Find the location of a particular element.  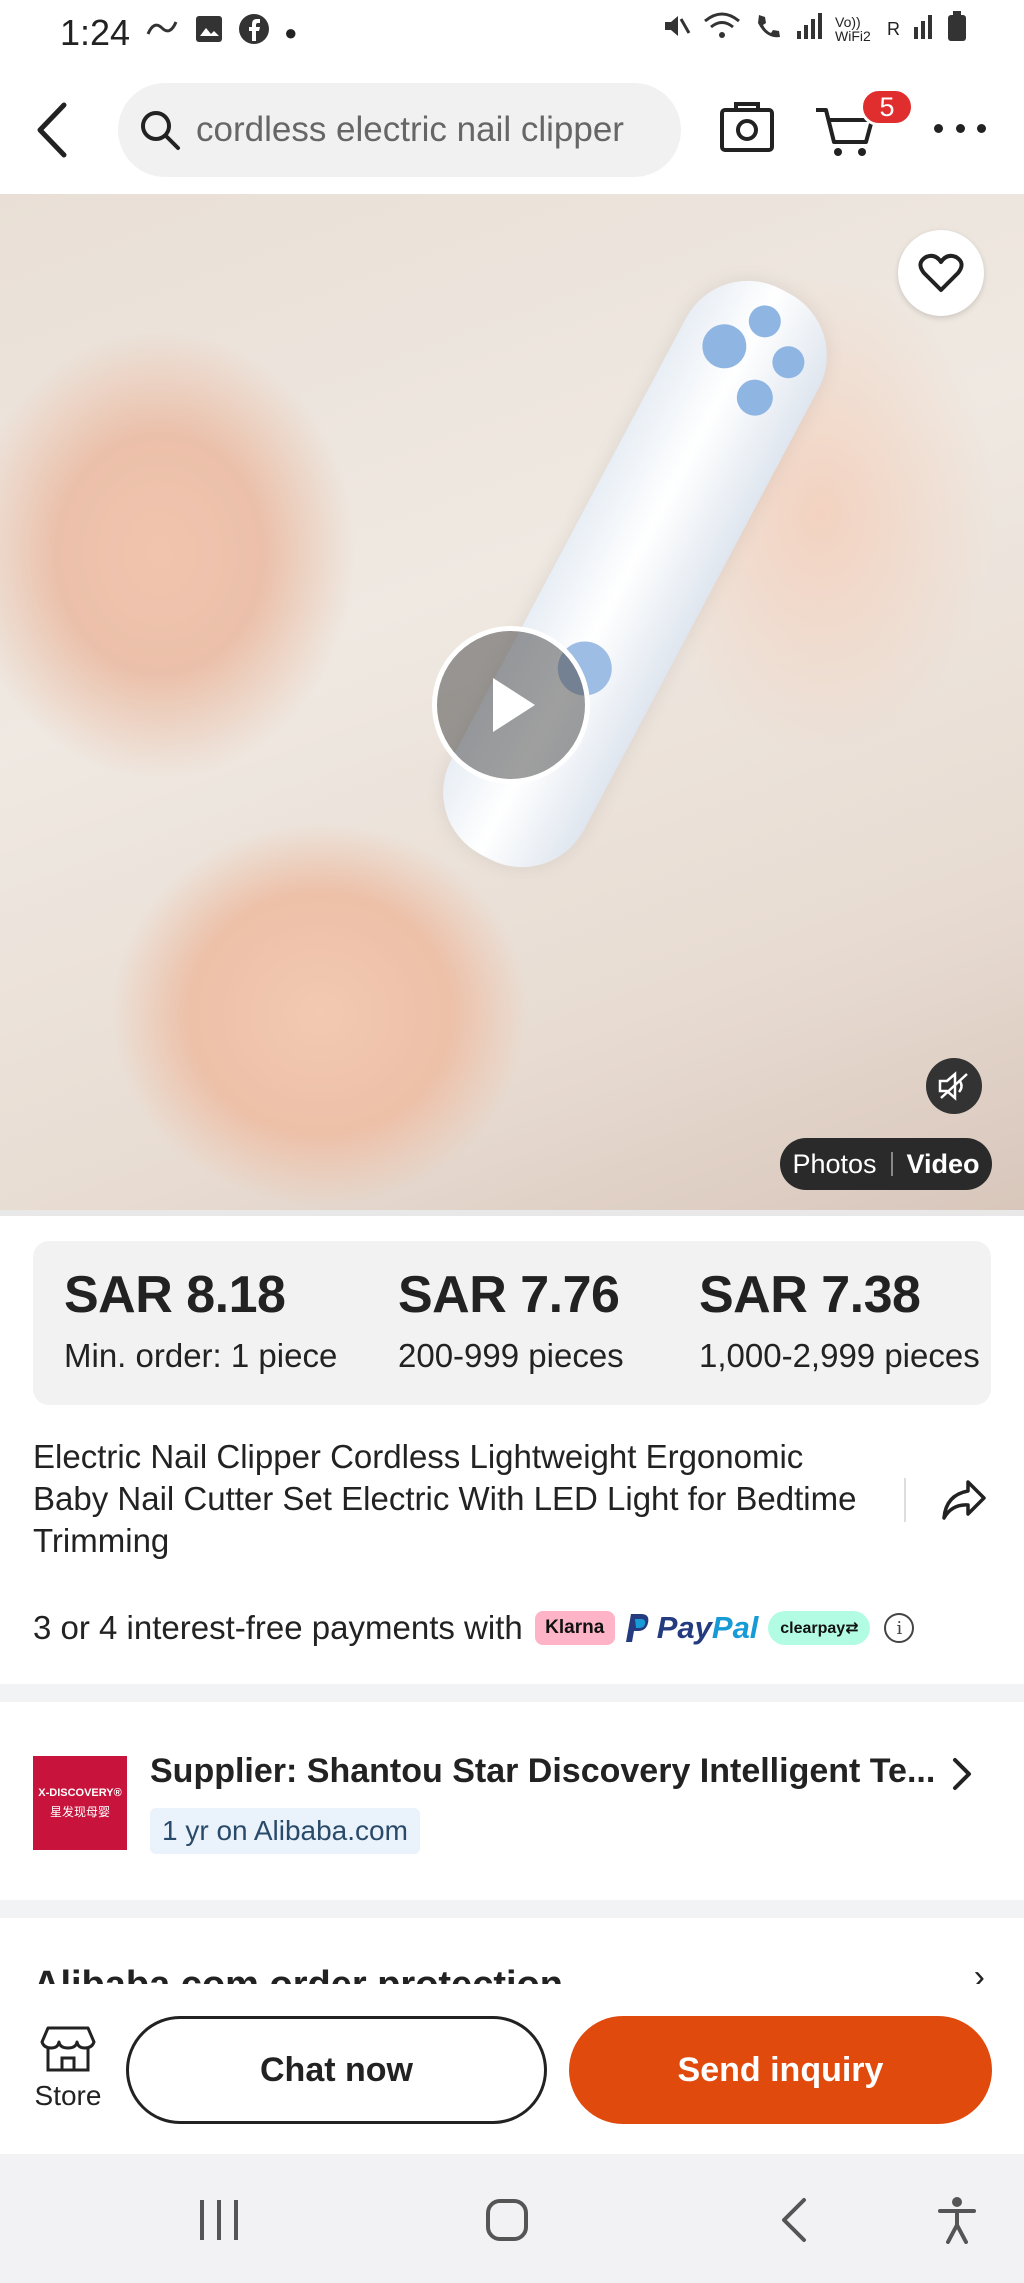

media-type-toggle: Photos Video is located at coordinates (886, 1164).